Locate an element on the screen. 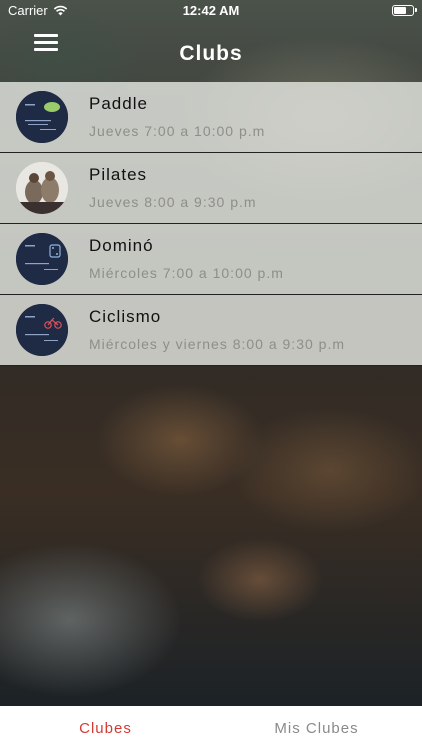  page-title: Clubs is located at coordinates (211, 53).